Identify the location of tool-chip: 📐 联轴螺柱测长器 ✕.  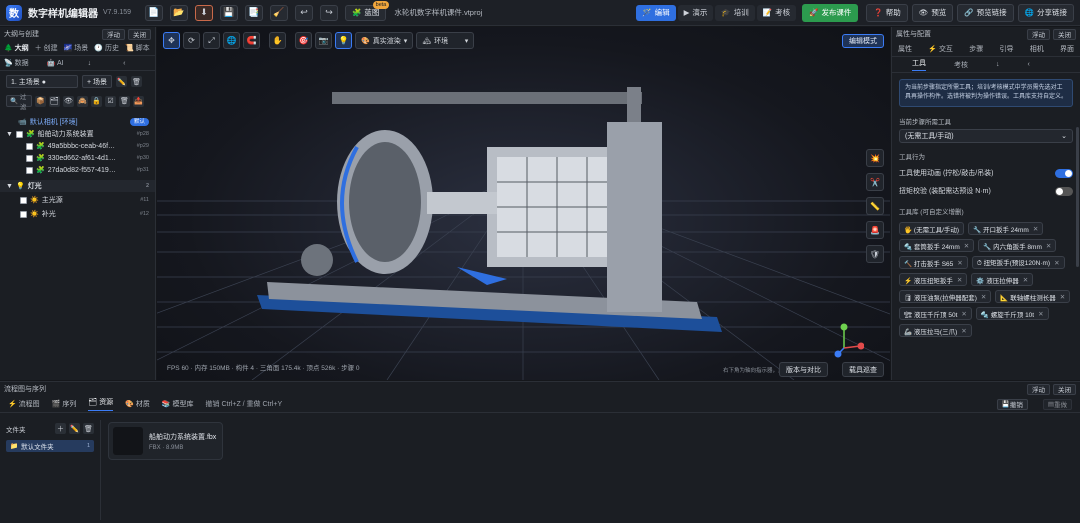
(1033, 296).